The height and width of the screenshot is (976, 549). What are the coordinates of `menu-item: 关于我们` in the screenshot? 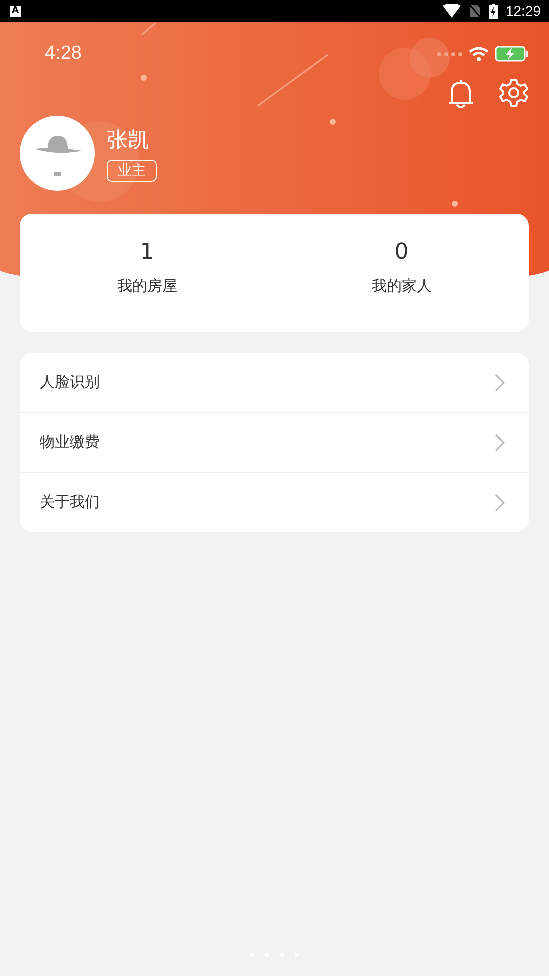 It's located at (274, 502).